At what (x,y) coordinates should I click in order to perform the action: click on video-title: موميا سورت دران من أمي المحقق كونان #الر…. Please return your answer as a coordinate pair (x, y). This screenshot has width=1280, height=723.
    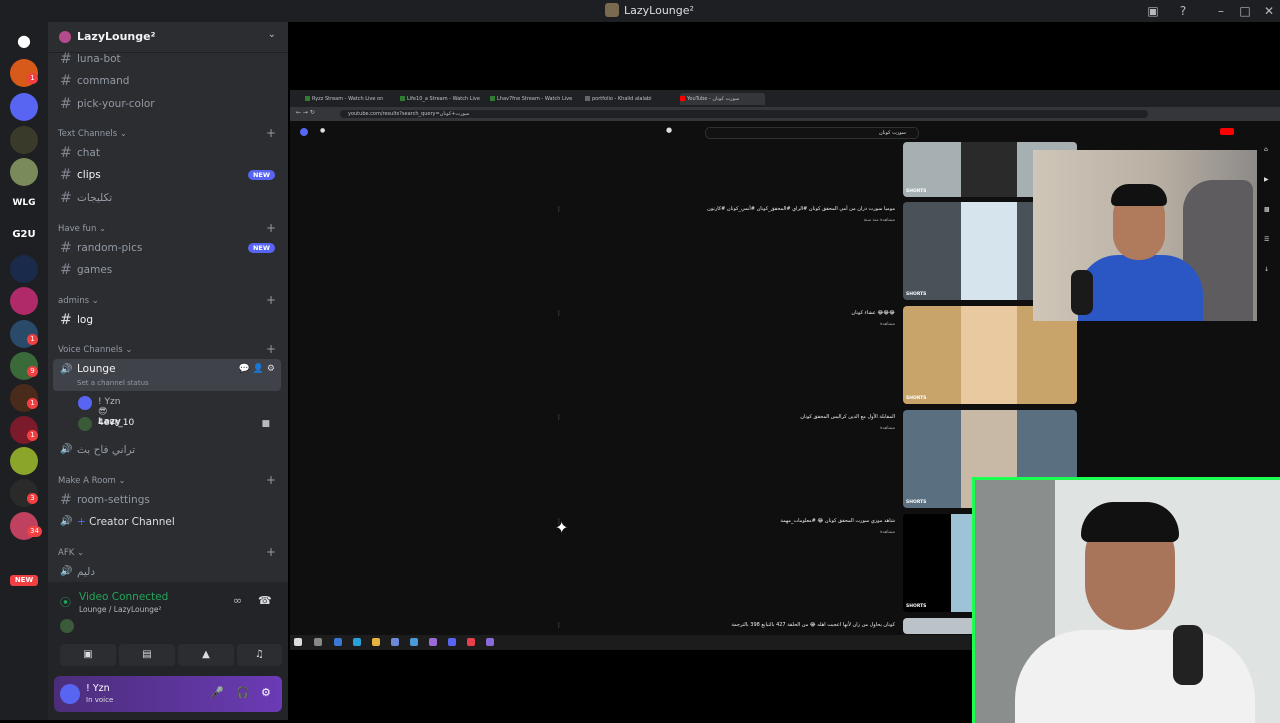
    Looking at the image, I should click on (745, 209).